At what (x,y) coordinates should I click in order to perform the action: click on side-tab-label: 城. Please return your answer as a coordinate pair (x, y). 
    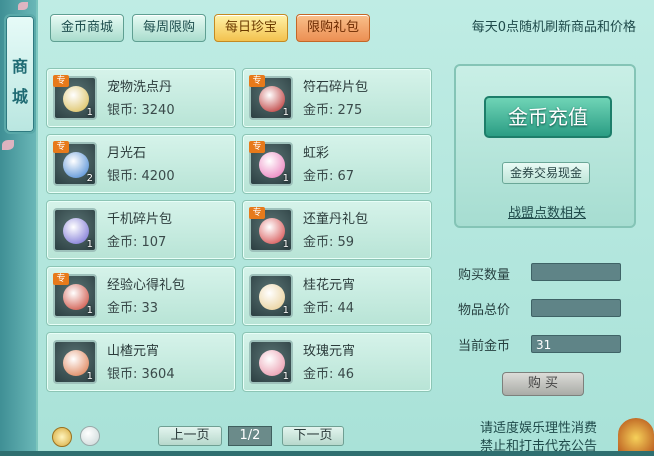
    Looking at the image, I should click on (19, 96).